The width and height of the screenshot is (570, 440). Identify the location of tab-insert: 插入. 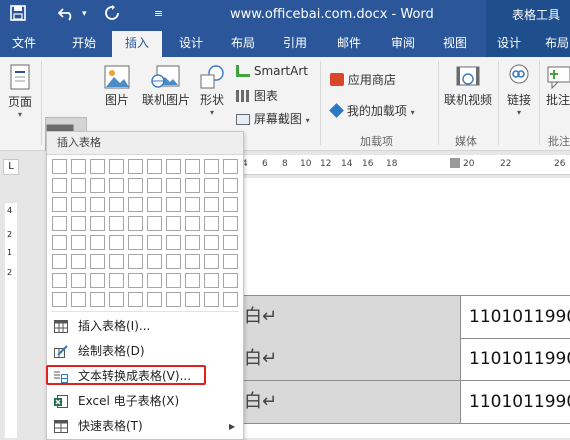
(137, 44).